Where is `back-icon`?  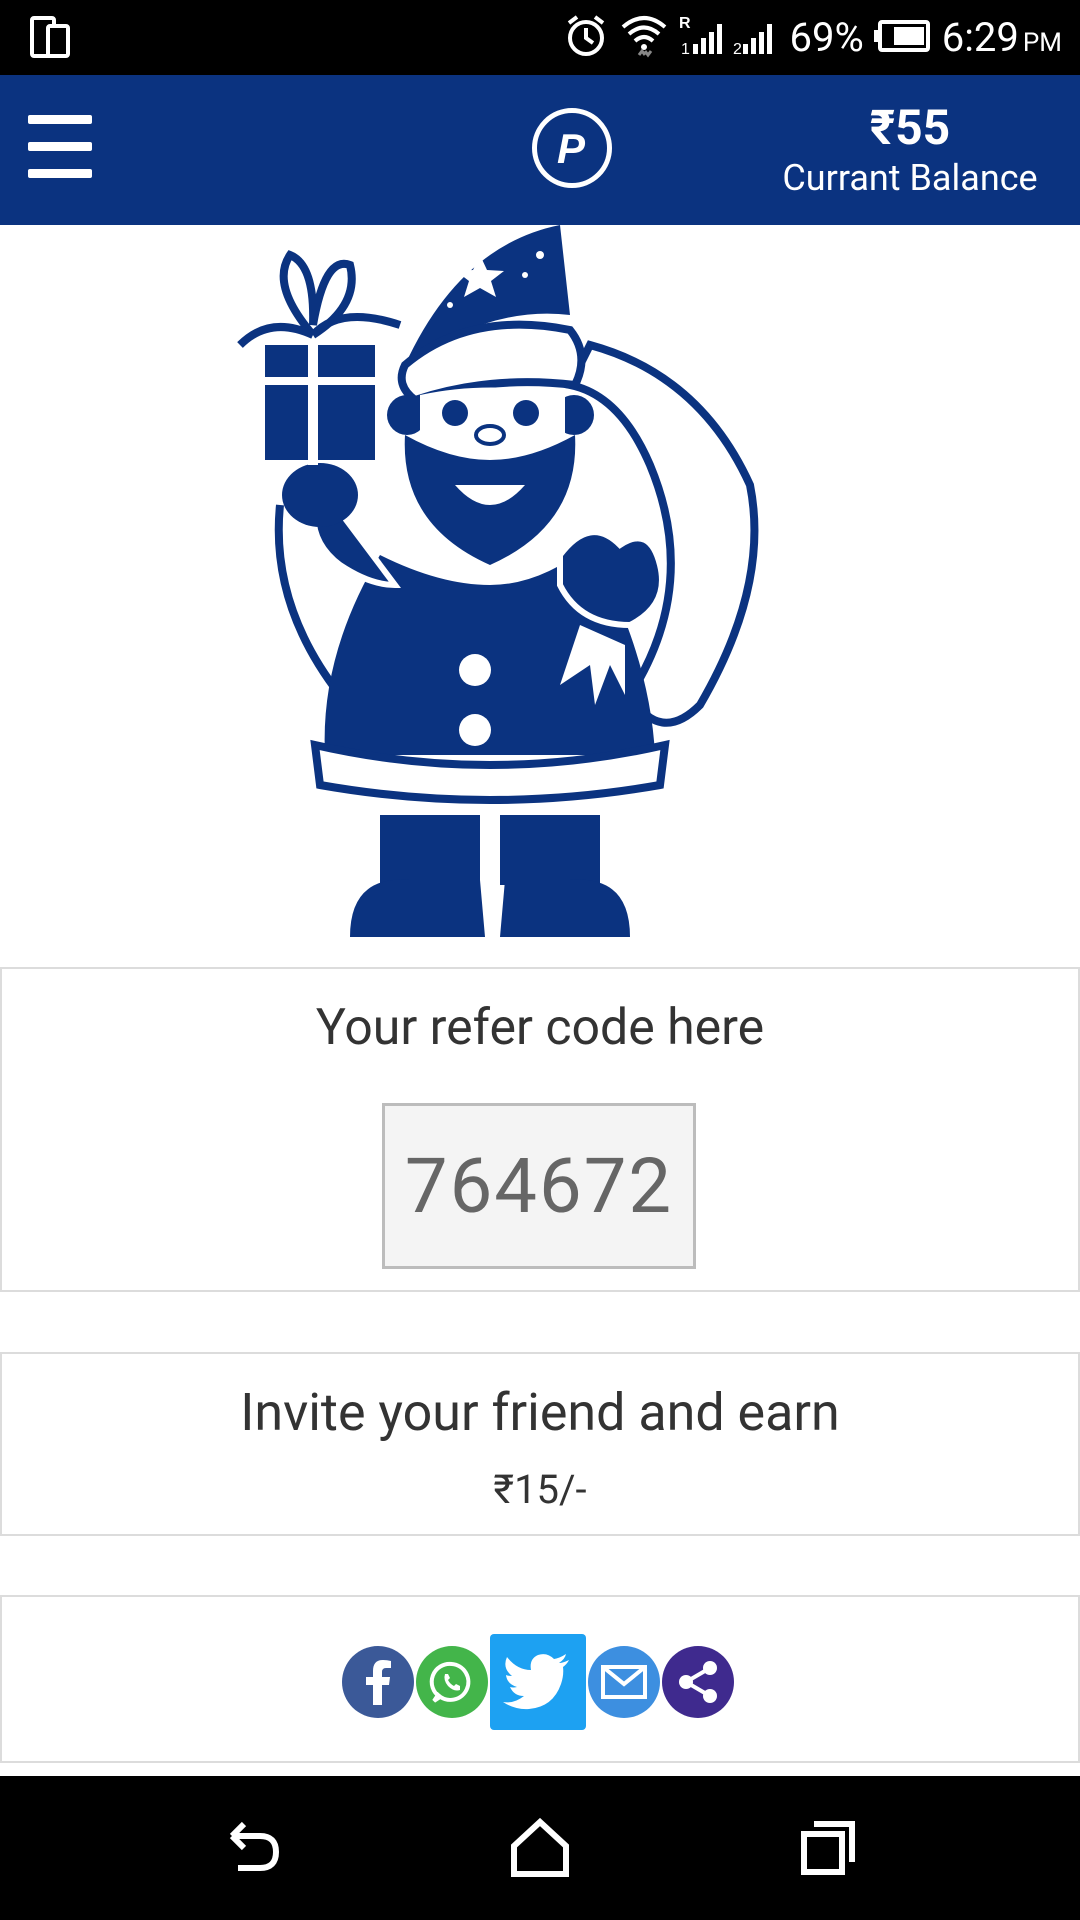 back-icon is located at coordinates (252, 1848).